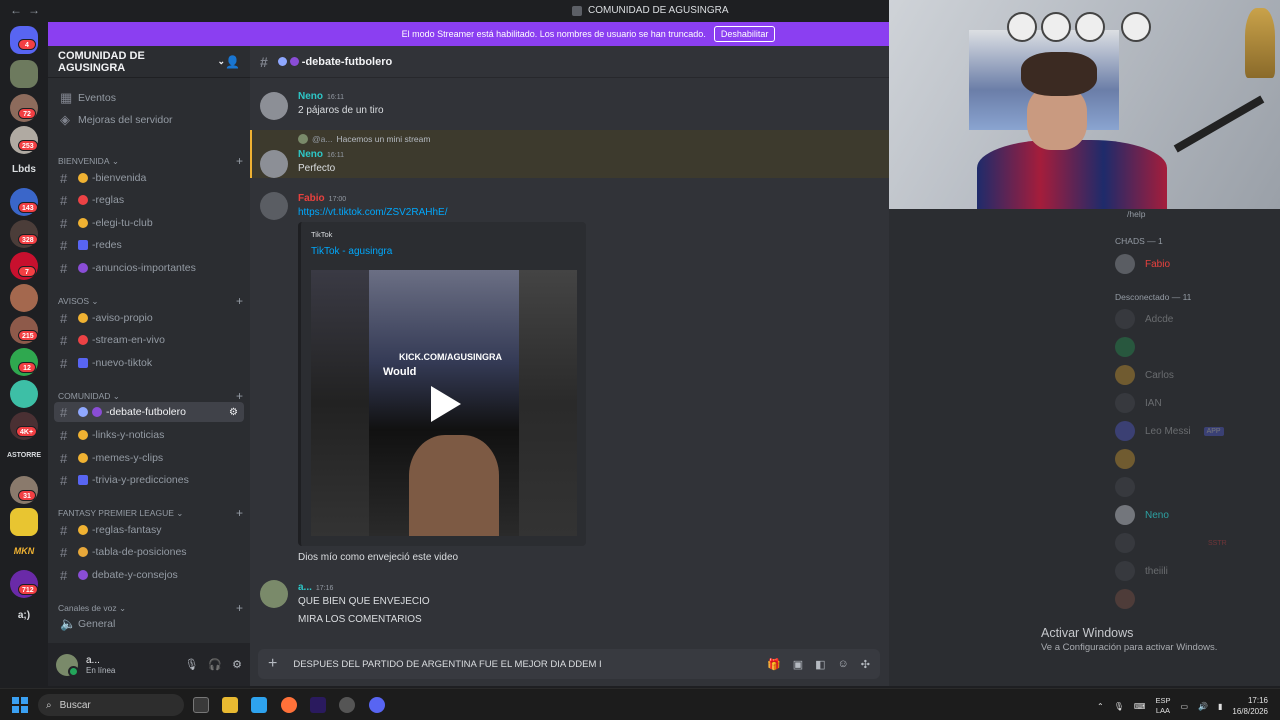  I want to click on task-view-icon, so click(201, 705).